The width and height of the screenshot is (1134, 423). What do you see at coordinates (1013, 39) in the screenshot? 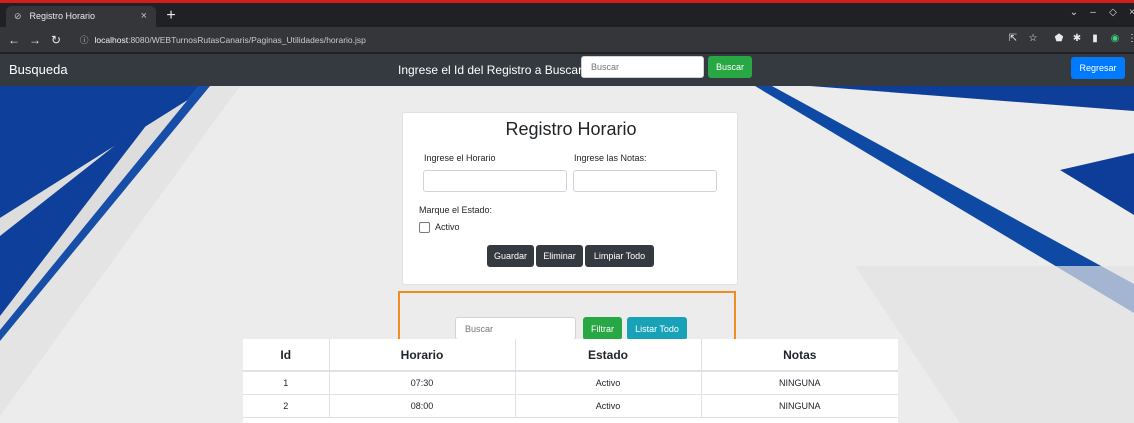
I see `share-icon: ⇱` at bounding box center [1013, 39].